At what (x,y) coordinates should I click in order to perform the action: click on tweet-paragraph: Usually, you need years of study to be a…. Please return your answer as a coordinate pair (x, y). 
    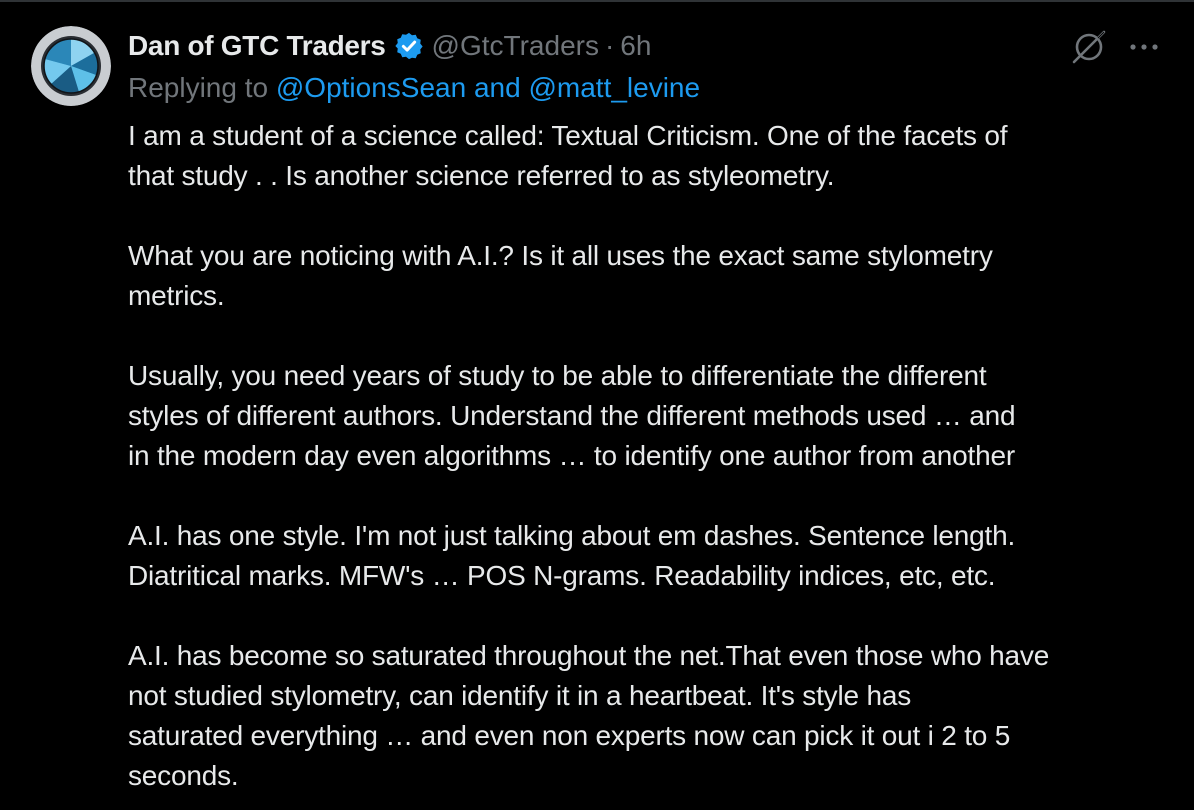
    Looking at the image, I should click on (572, 415).